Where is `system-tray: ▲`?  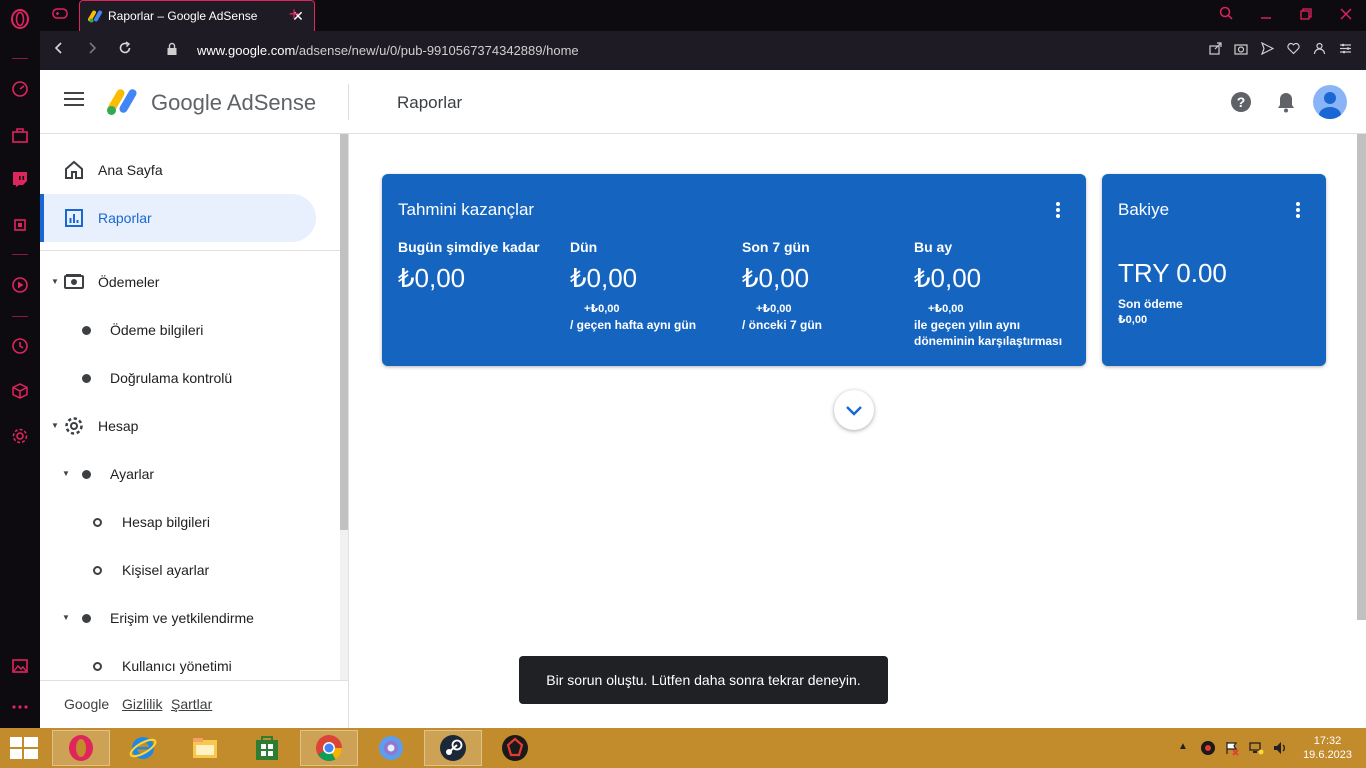 system-tray: ▲ is located at coordinates (1235, 748).